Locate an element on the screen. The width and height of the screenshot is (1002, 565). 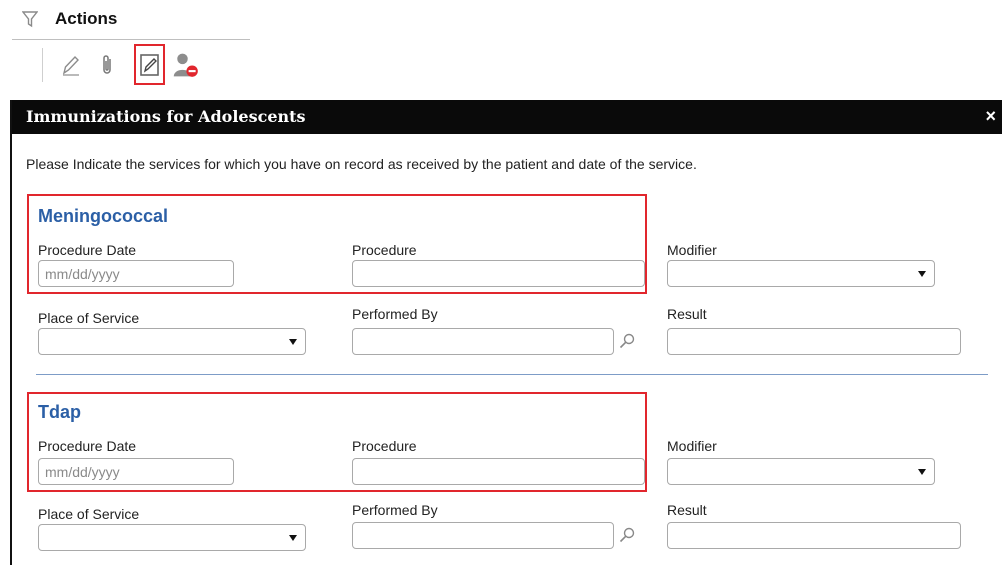
edit-form-button is located at coordinates (149, 64).